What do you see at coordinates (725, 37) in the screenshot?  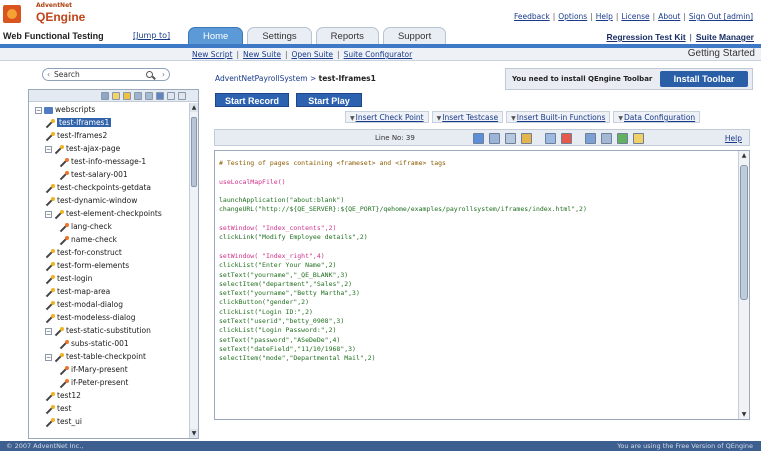 I see `suite-manager-link: Suite Manager` at bounding box center [725, 37].